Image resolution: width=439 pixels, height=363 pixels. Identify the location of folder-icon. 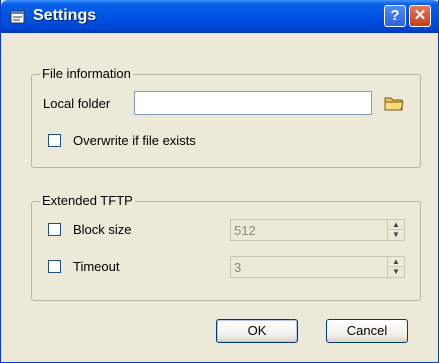
(394, 104).